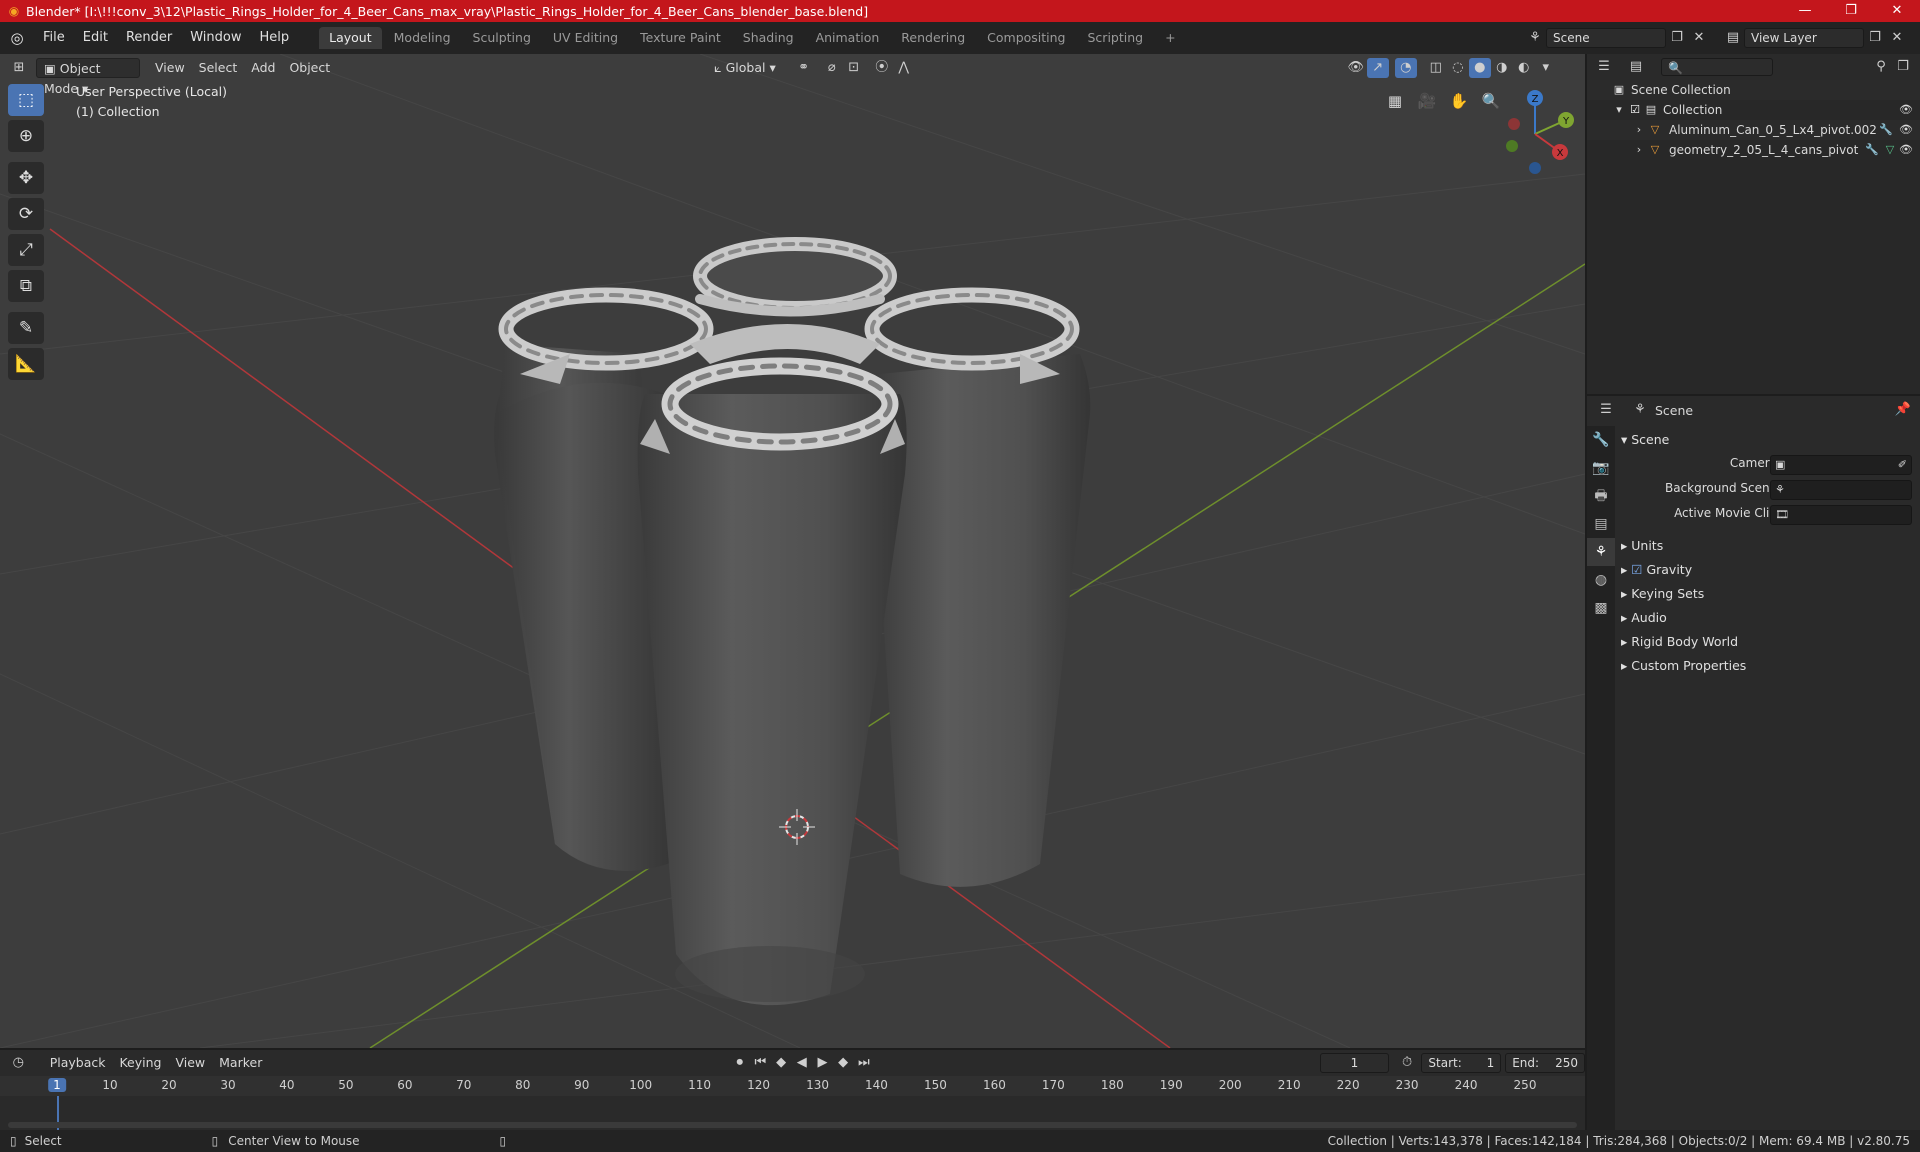 The image size is (1920, 1152). What do you see at coordinates (804, 68) in the screenshot?
I see `pivot-point-icon: ⚭` at bounding box center [804, 68].